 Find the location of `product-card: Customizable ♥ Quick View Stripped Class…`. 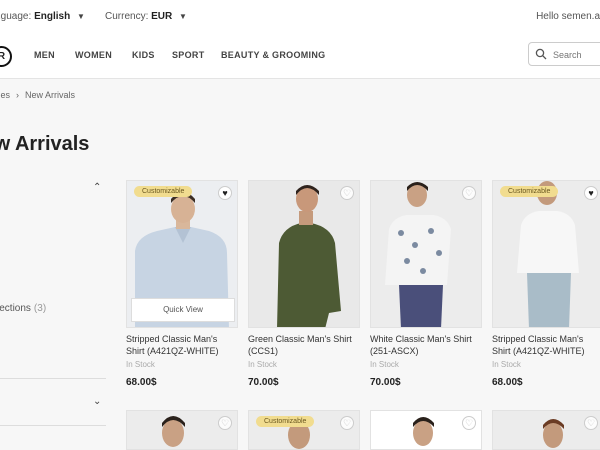

product-card: Customizable ♥ Quick View Stripped Class… is located at coordinates (182, 284).